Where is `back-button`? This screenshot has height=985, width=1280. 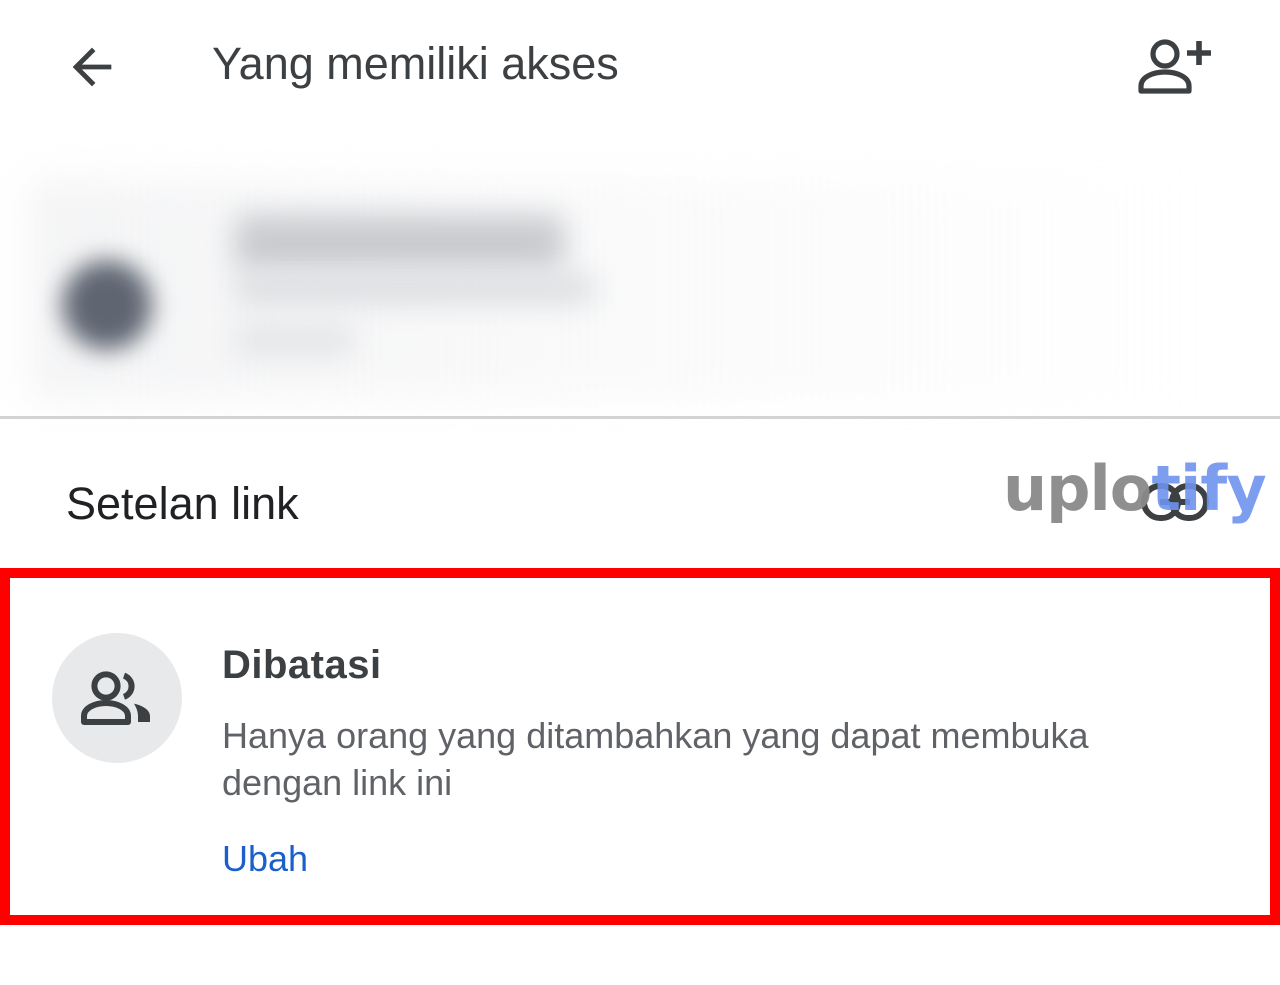
back-button is located at coordinates (92, 67).